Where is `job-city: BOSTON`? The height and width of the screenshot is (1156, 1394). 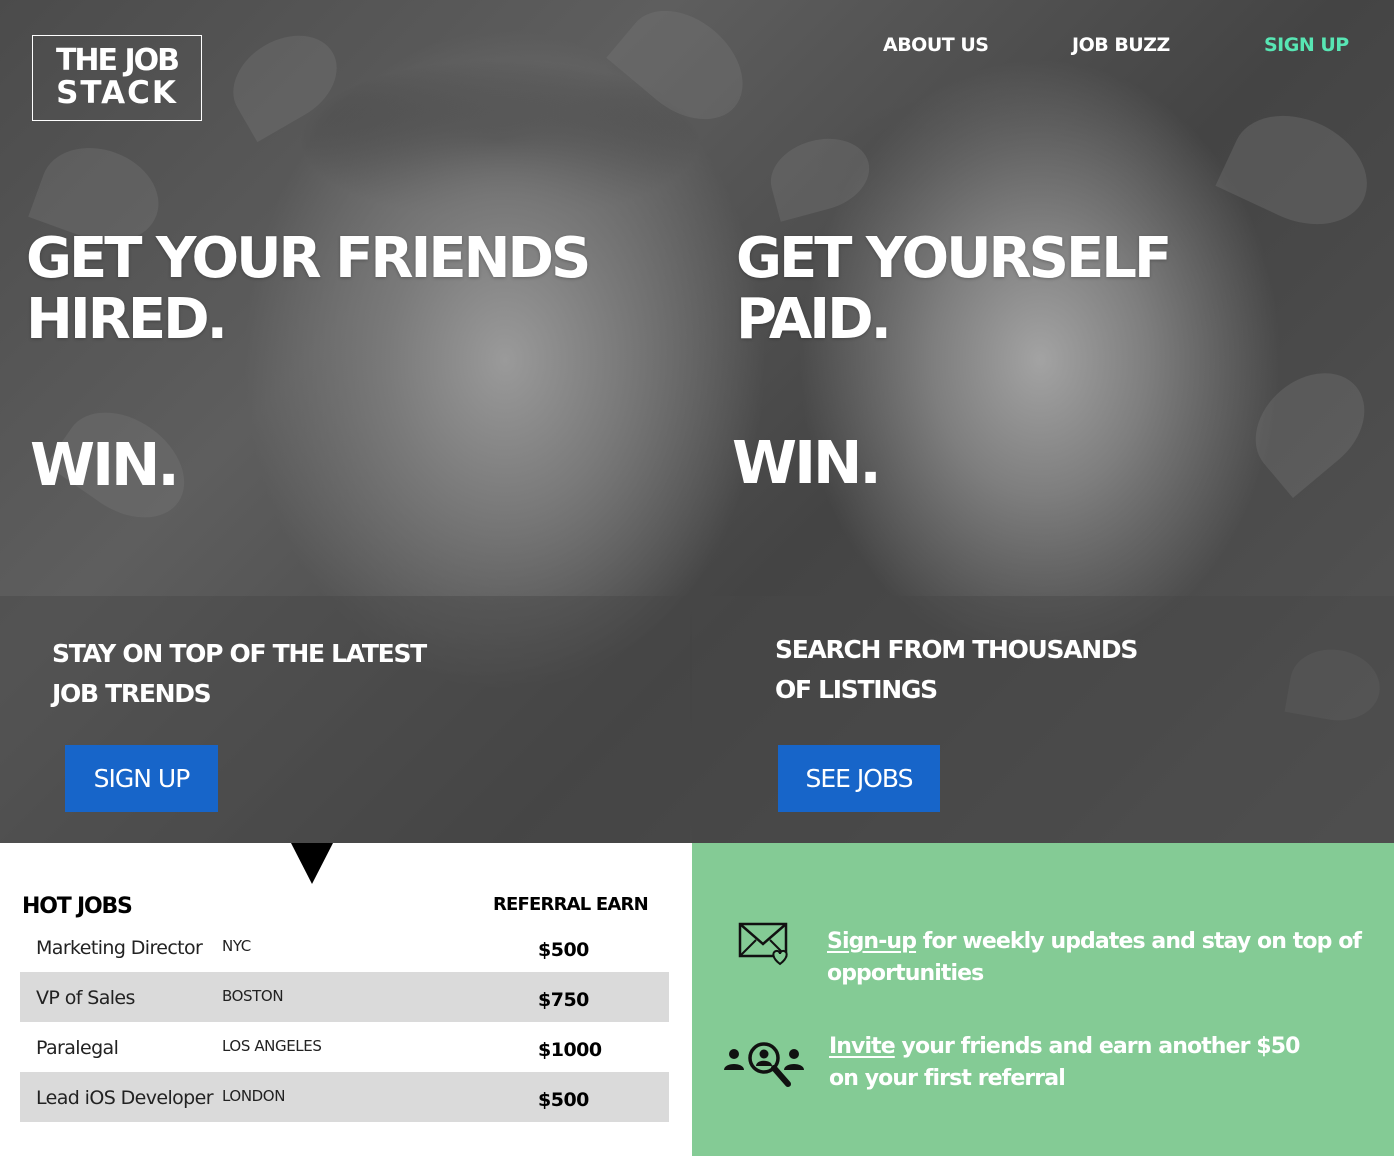
job-city: BOSTON is located at coordinates (253, 996).